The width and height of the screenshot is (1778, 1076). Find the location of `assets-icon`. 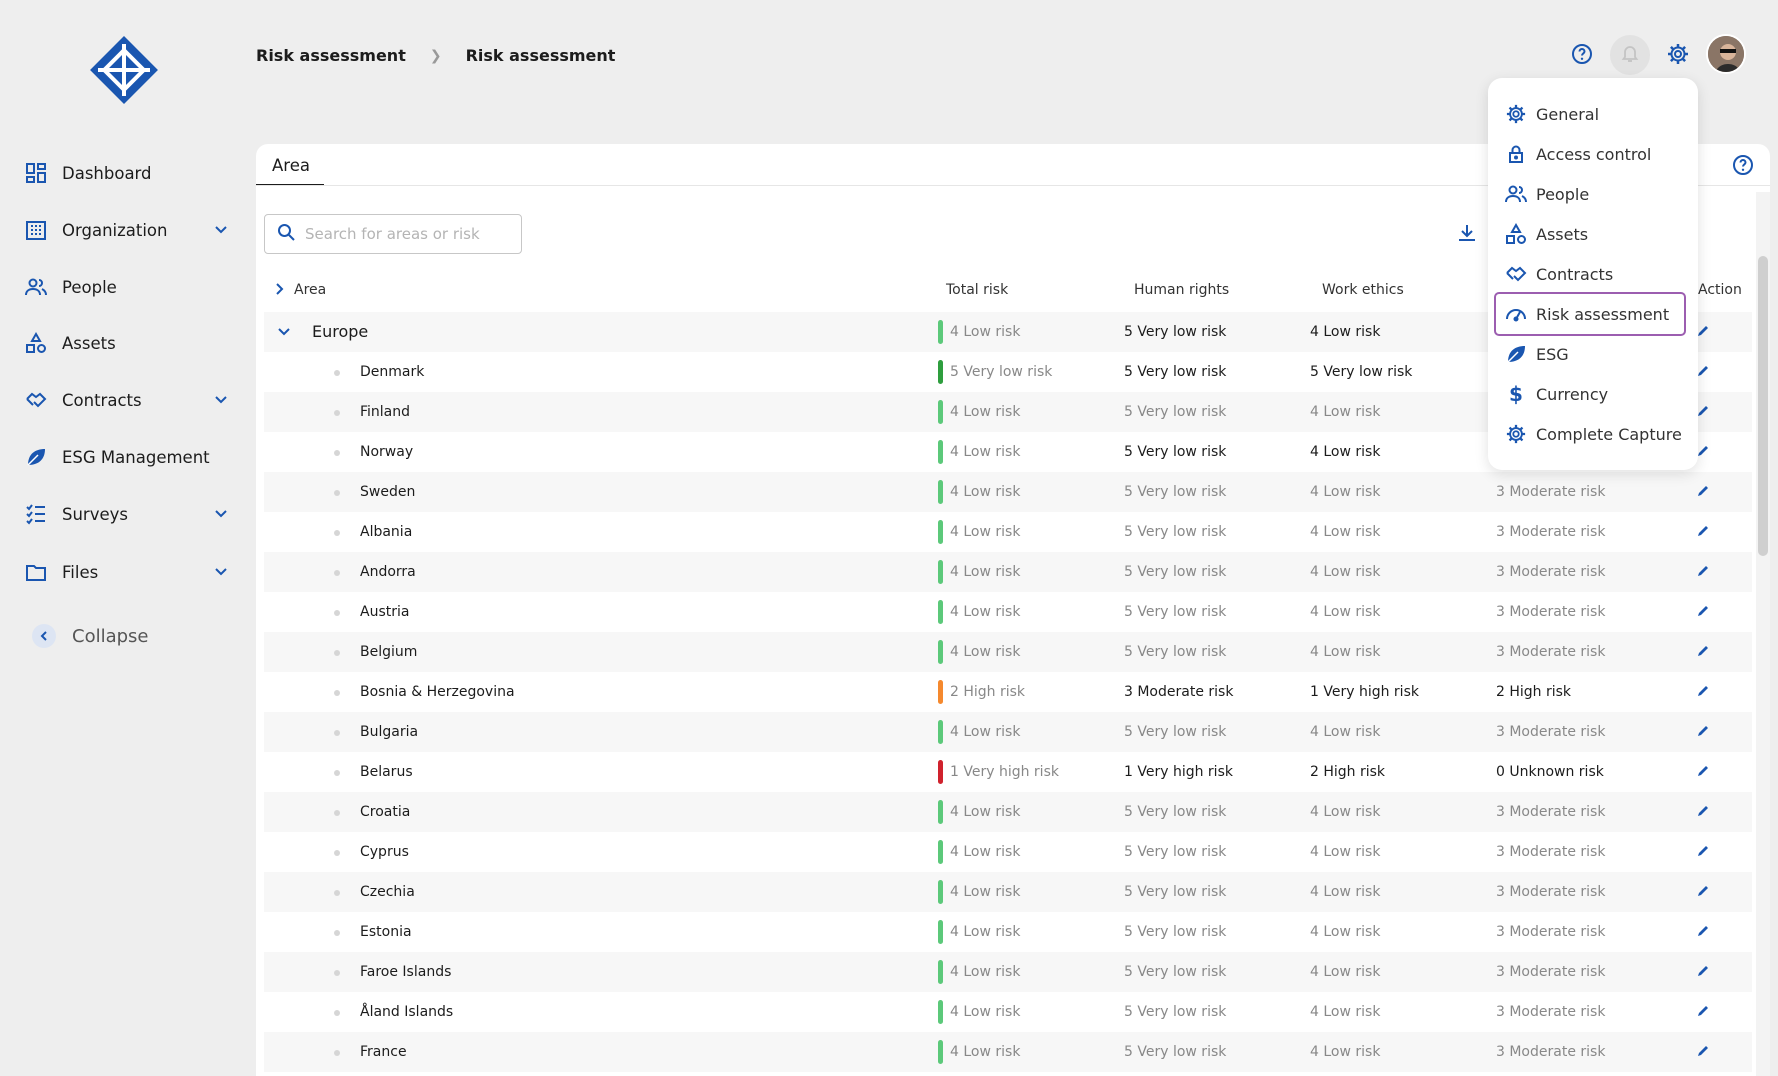

assets-icon is located at coordinates (36, 343).